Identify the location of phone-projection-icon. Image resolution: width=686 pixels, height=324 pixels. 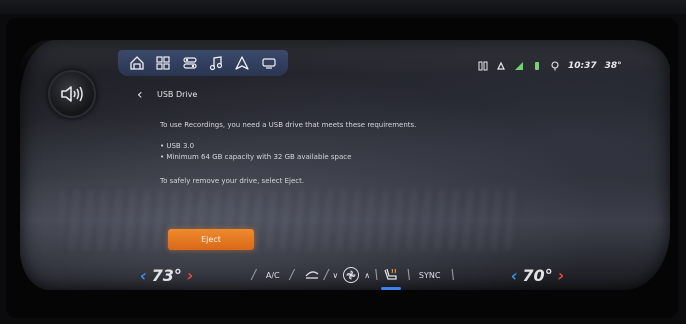
(269, 63).